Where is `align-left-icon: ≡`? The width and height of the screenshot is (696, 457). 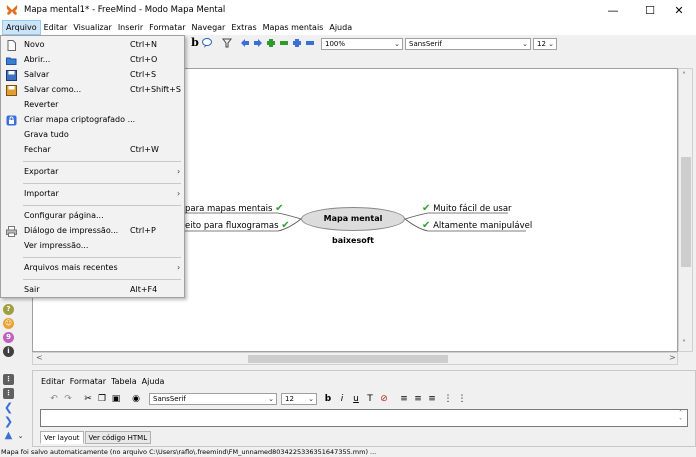
align-left-icon: ≡ is located at coordinates (404, 399).